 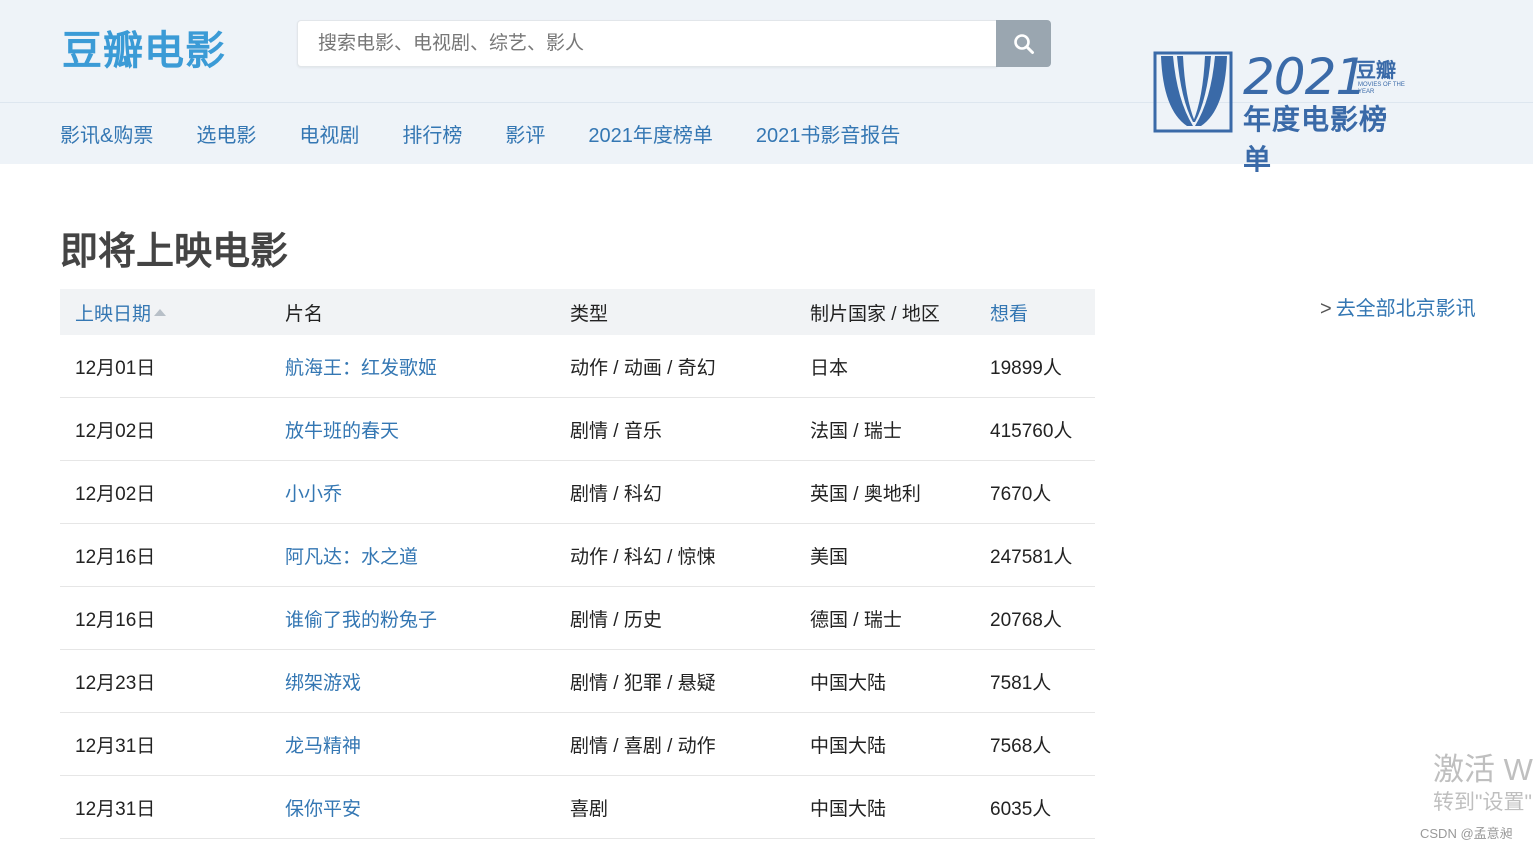 I want to click on sort-ascending-icon, so click(x=160, y=312).